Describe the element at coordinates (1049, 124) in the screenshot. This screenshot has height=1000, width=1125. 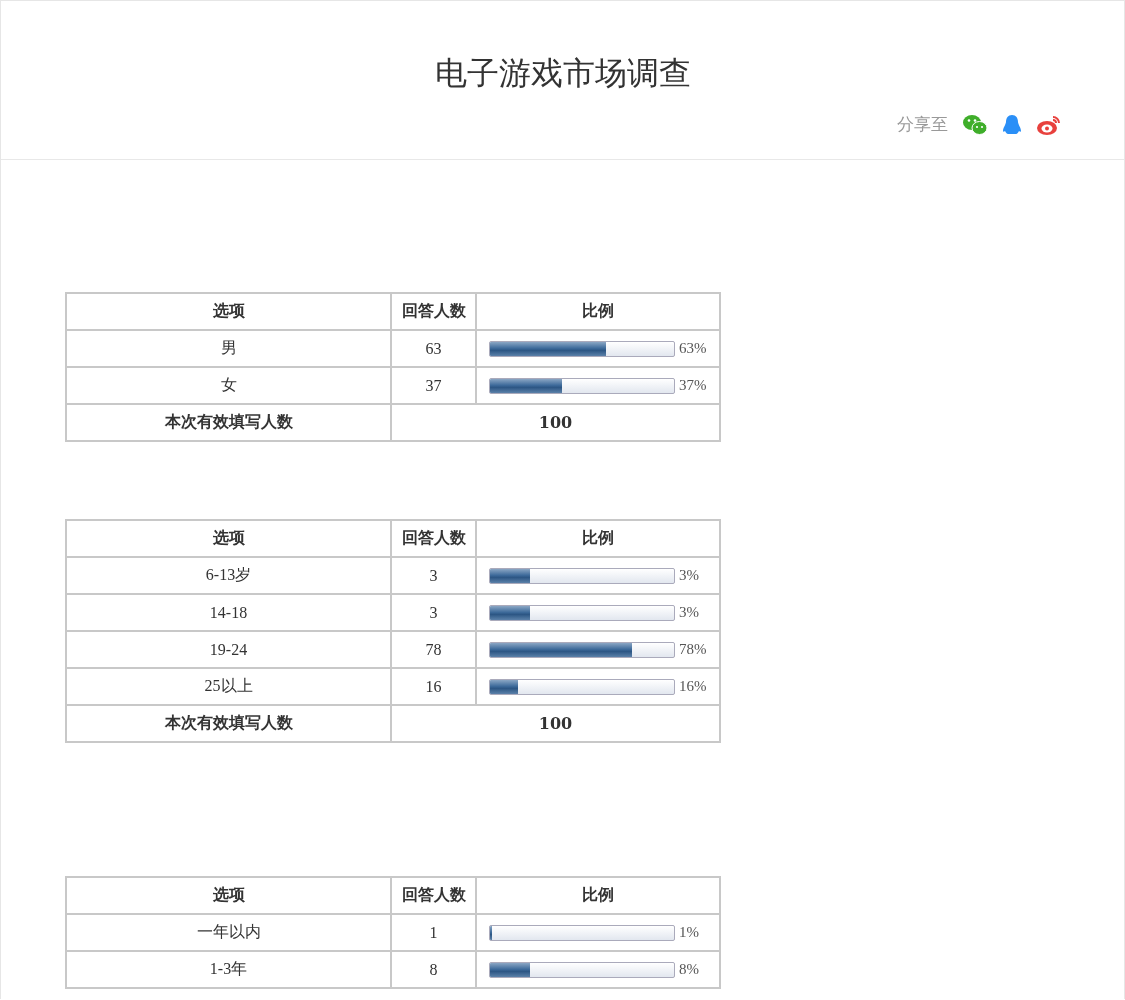
I see `eye-swirl-icon` at that location.